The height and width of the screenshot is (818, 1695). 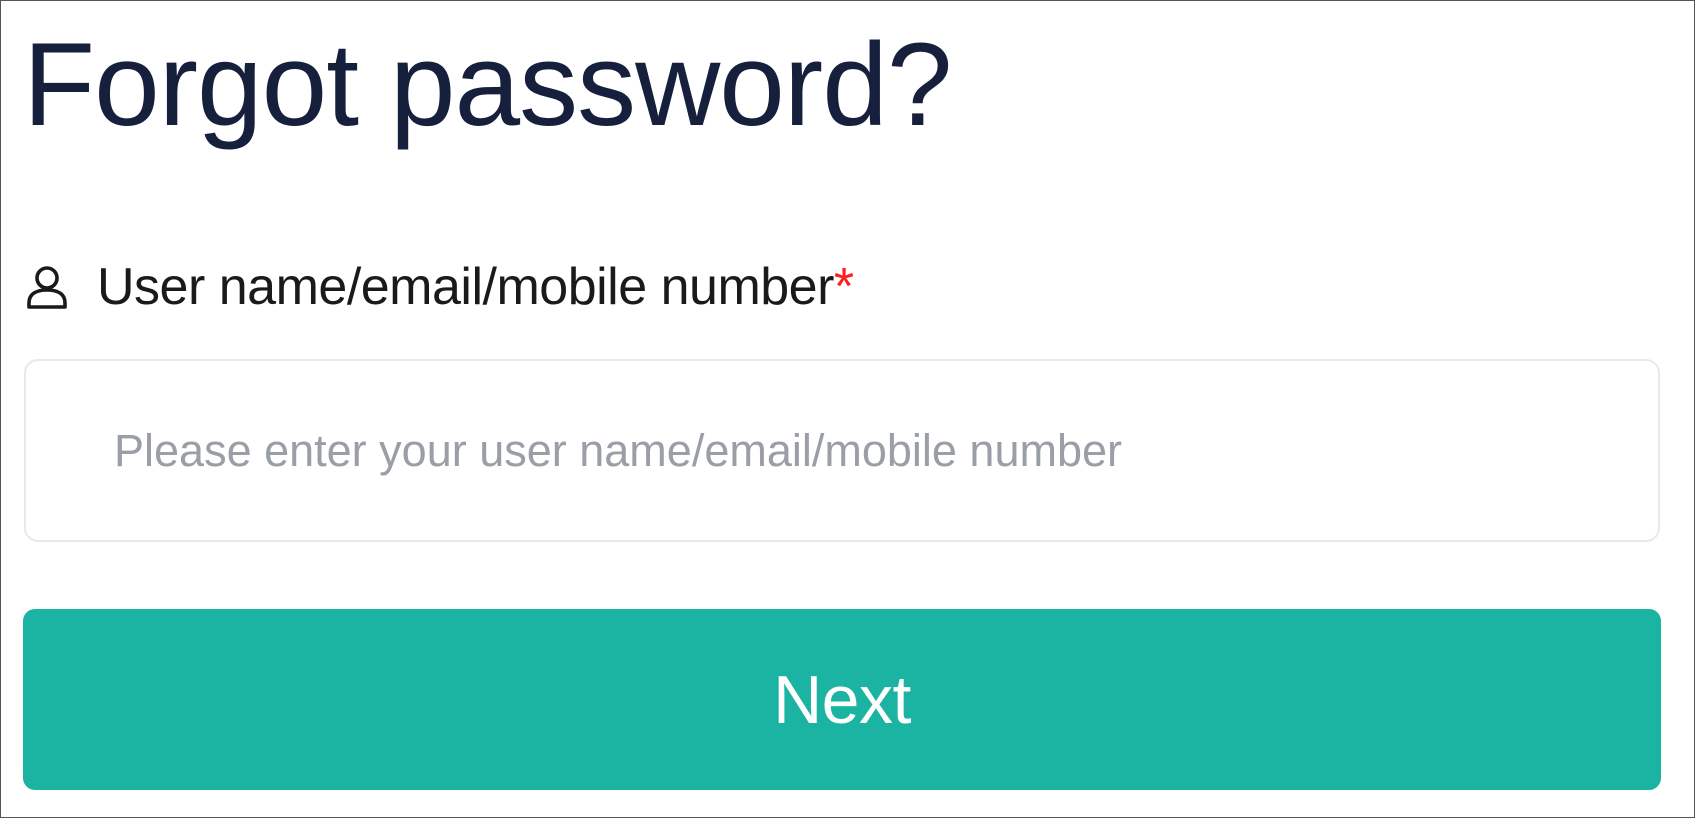 I want to click on user-icon, so click(x=47, y=287).